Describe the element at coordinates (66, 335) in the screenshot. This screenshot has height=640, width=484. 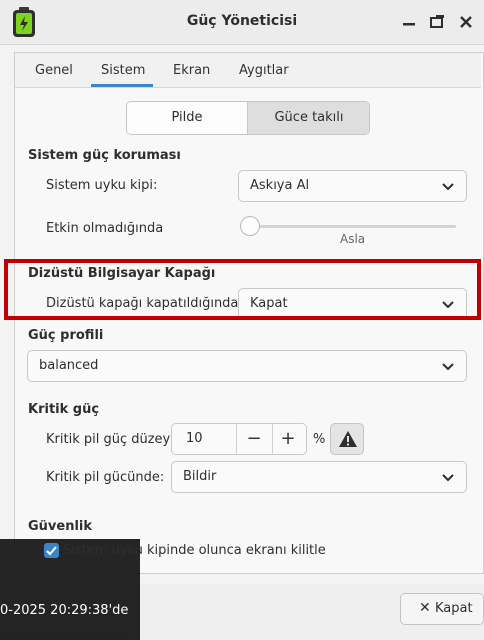
I see `power-profile-heading: Güç profili` at that location.